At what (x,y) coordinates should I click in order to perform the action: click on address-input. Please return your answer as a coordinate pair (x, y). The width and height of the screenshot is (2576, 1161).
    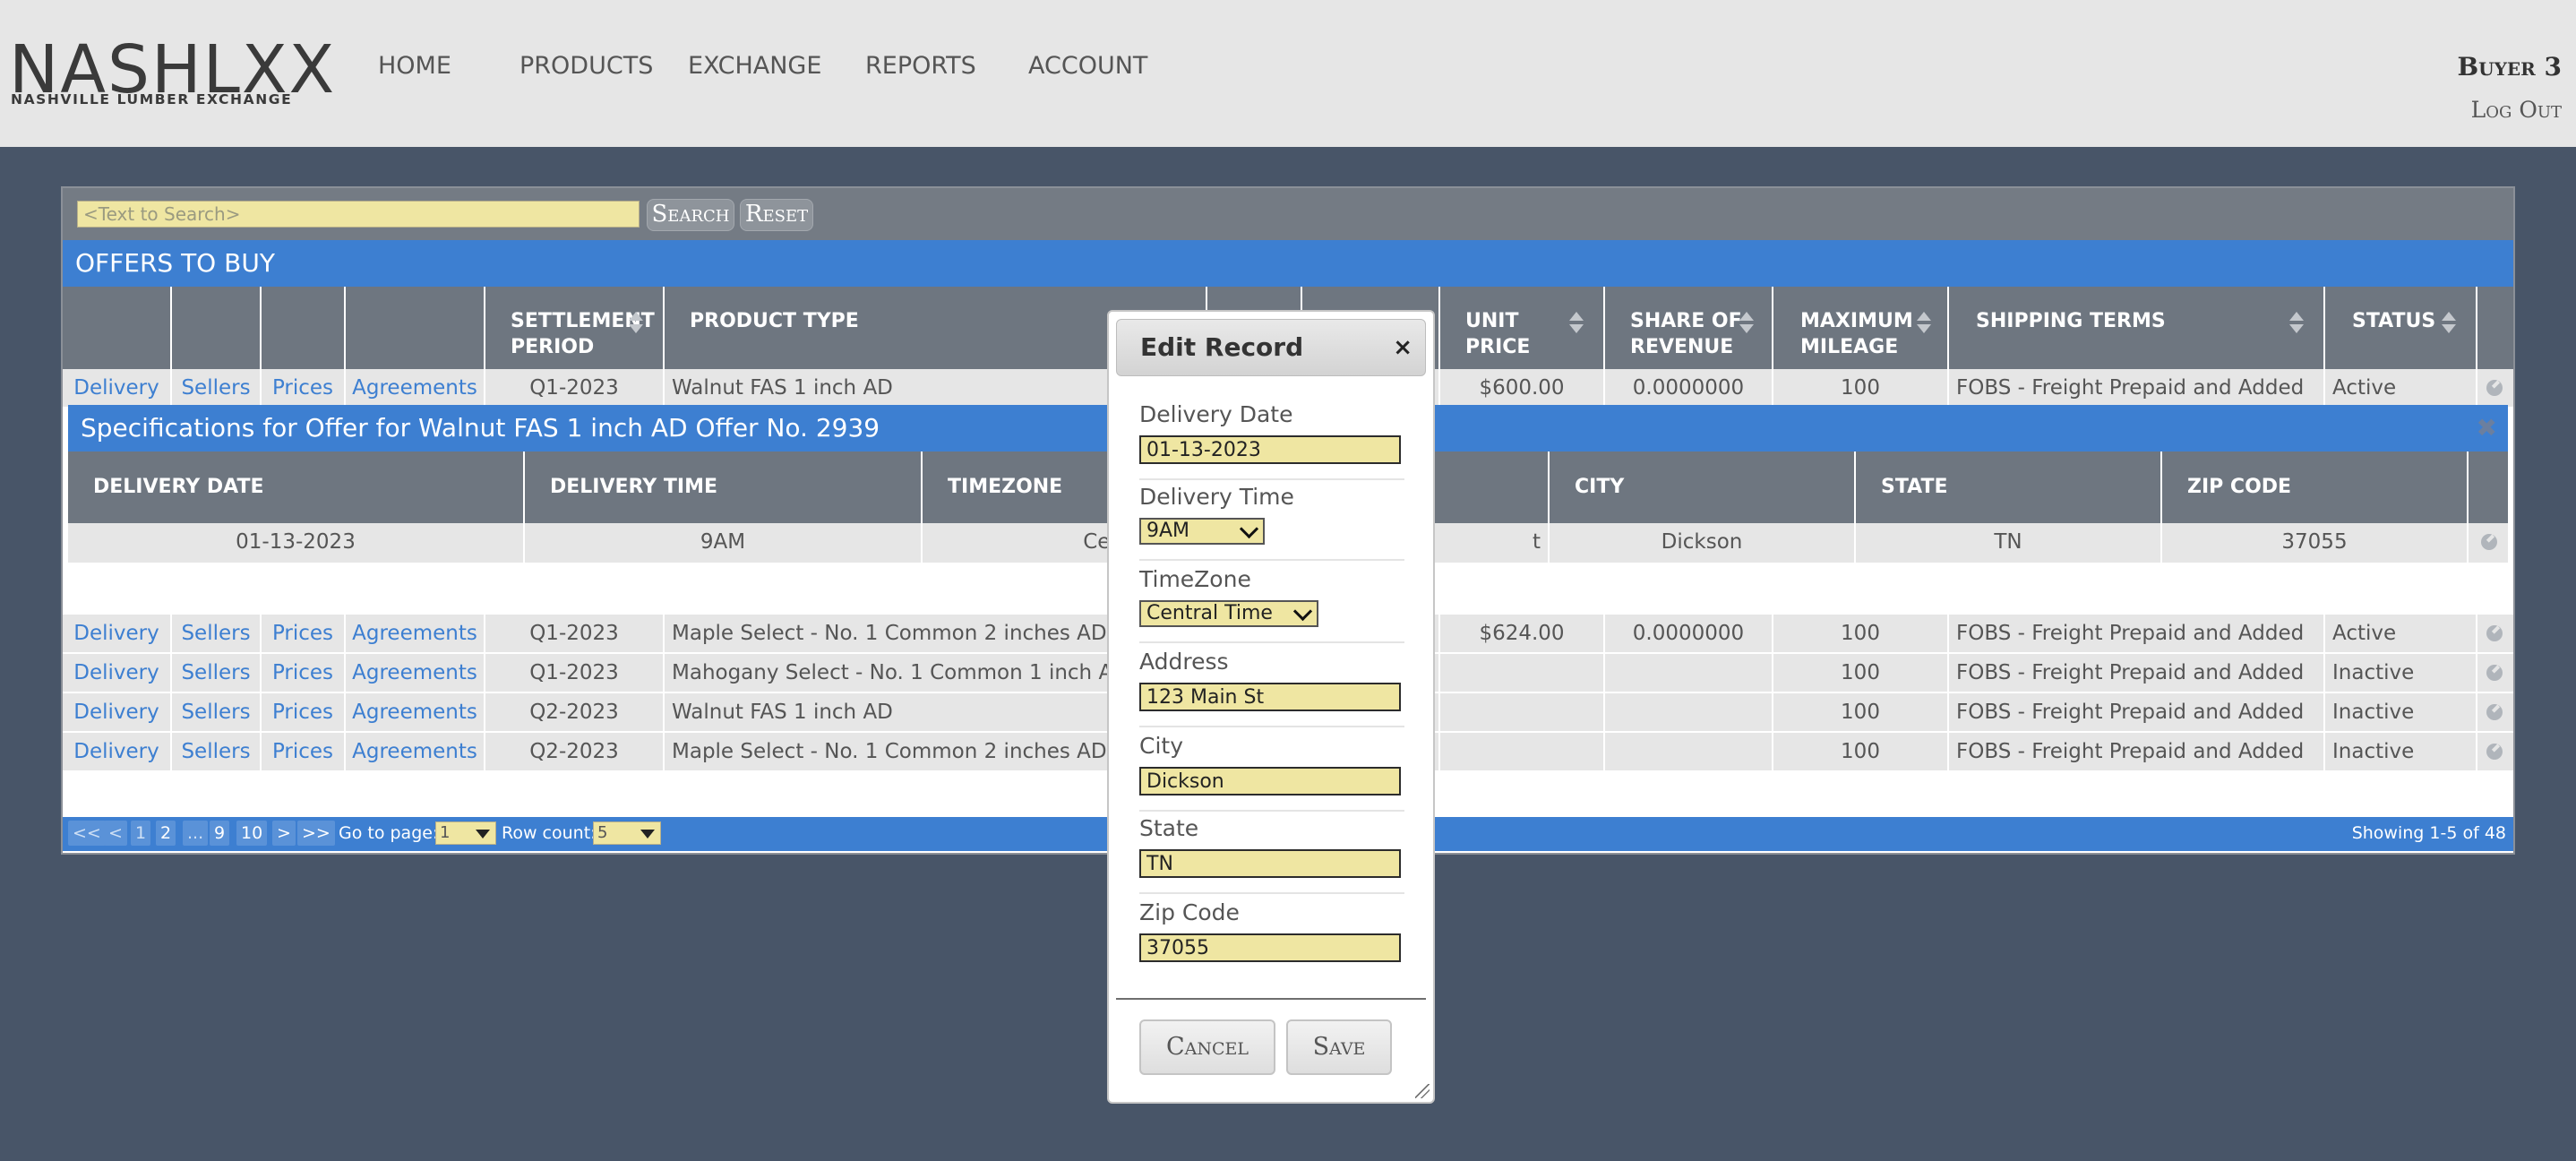
    Looking at the image, I should click on (1270, 697).